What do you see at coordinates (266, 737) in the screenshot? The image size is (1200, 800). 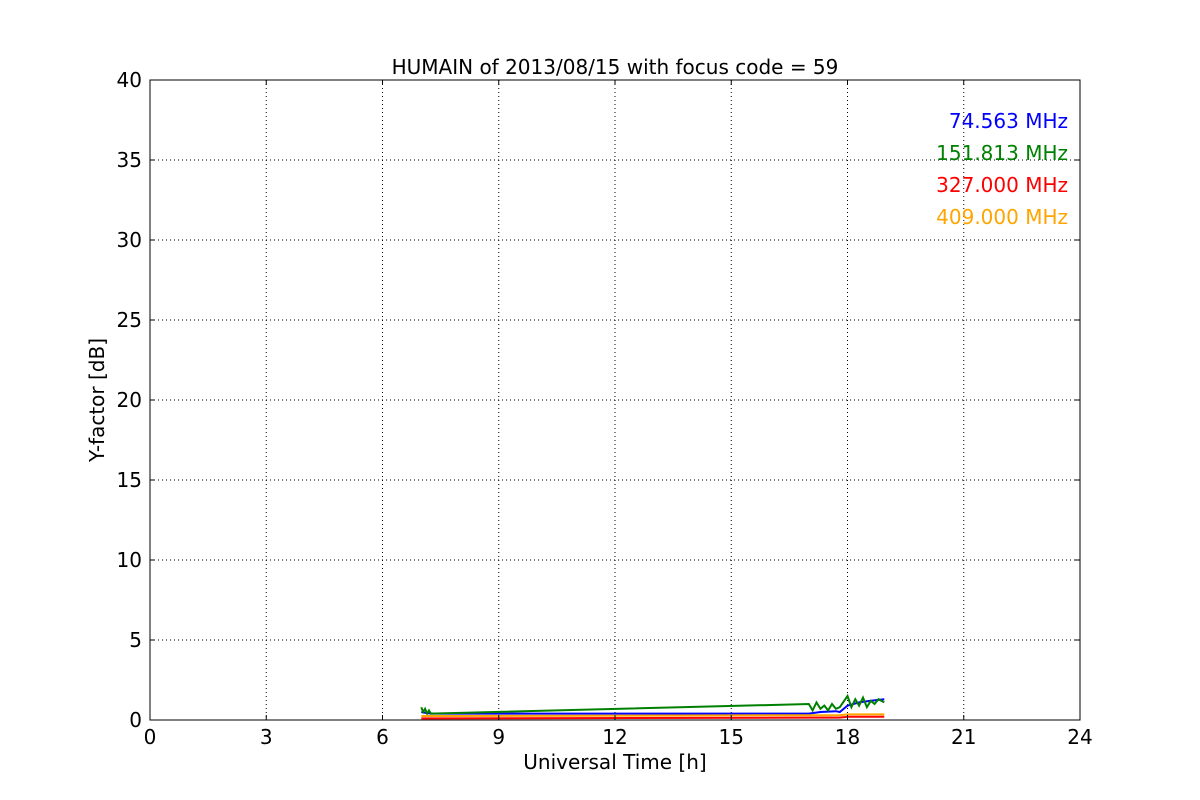 I see `x-tick-label: 3` at bounding box center [266, 737].